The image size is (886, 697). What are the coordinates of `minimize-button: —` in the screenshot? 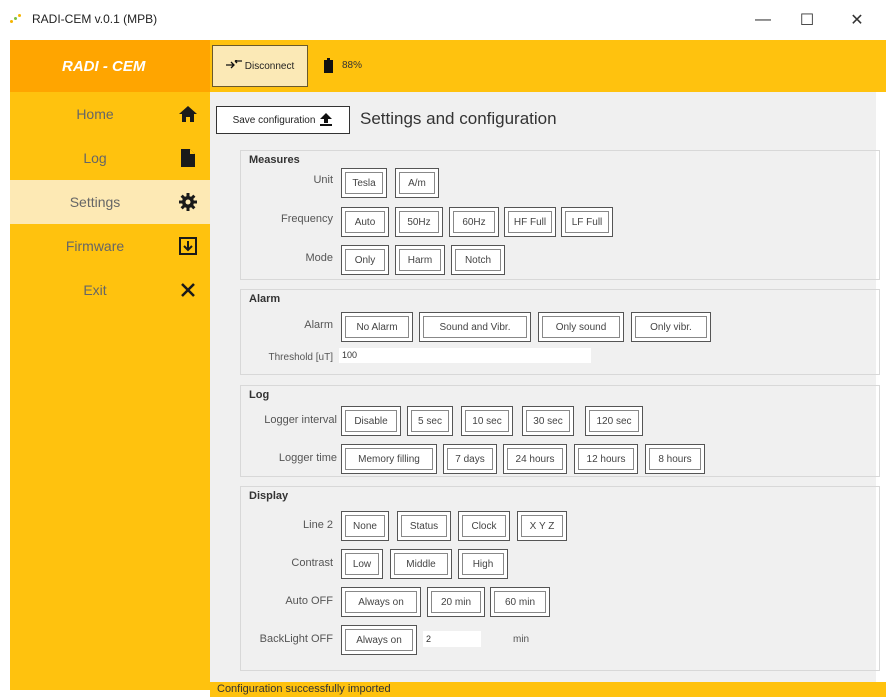 It's located at (763, 20).